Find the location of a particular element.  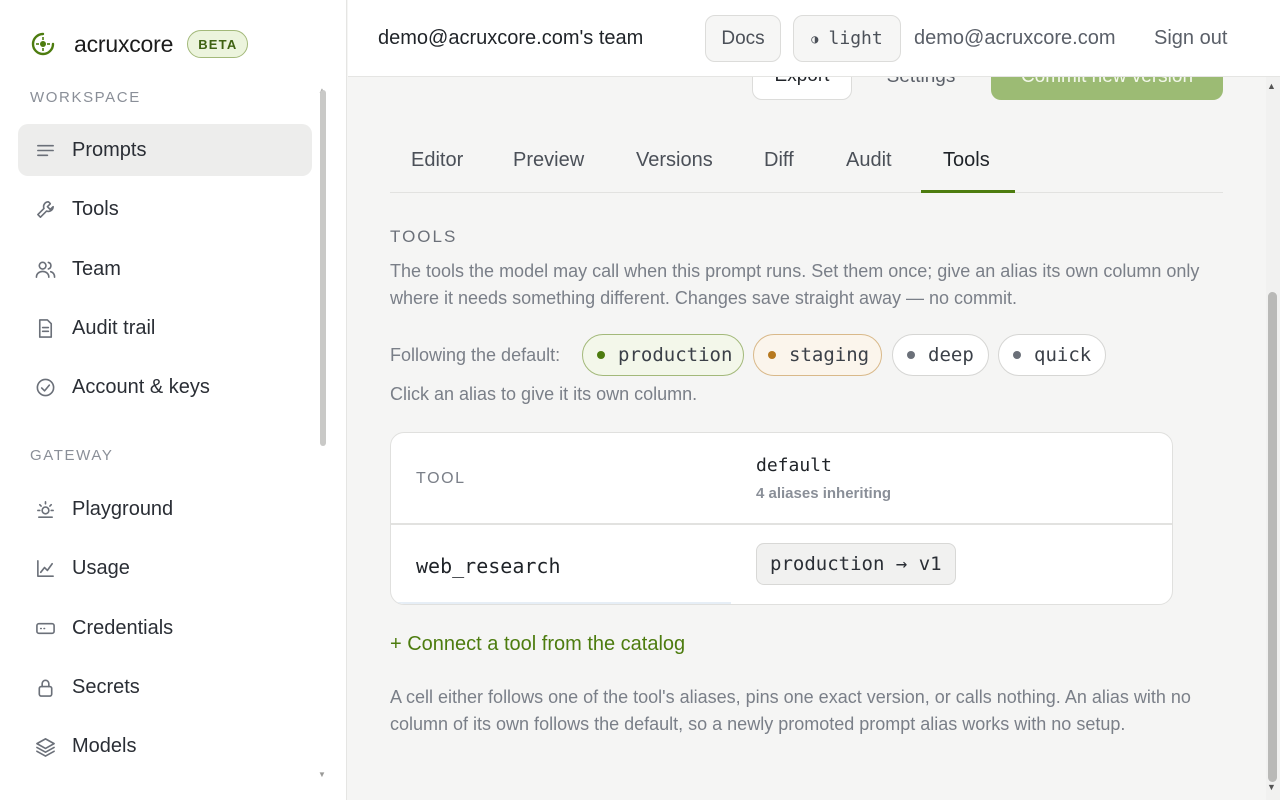

lock-icon is located at coordinates (45, 687).